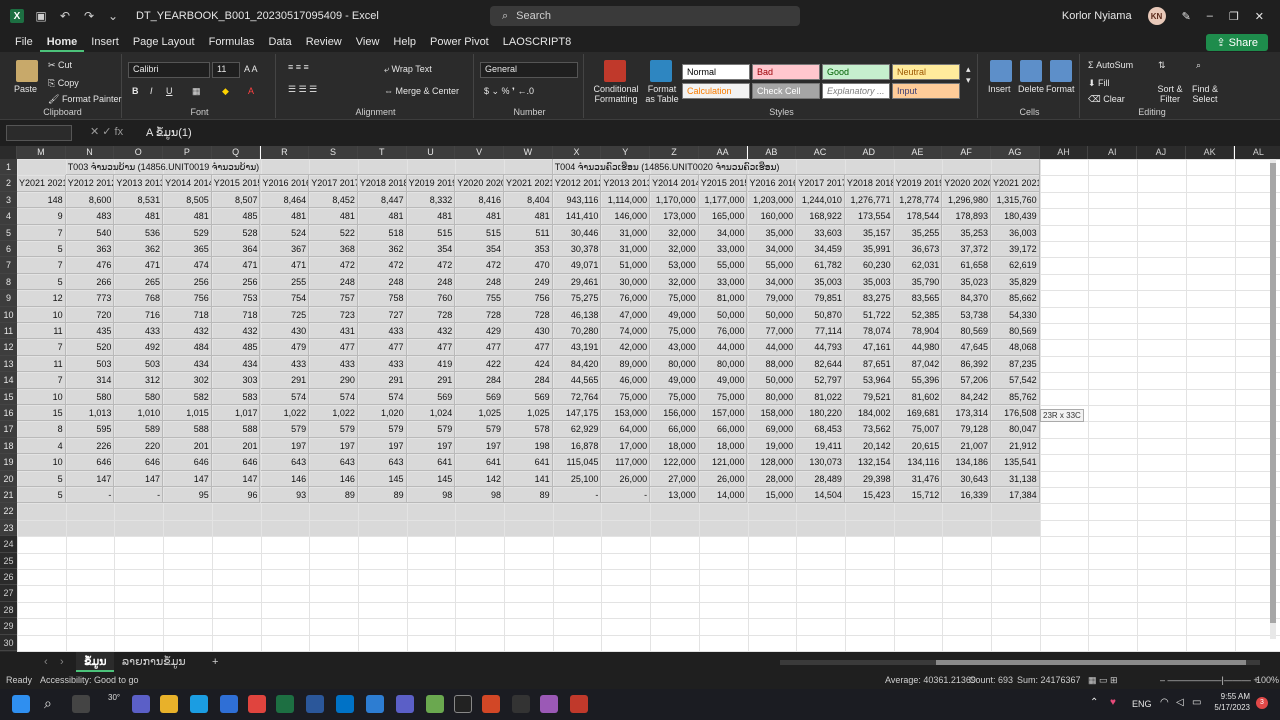 This screenshot has width=1280, height=720. I want to click on format-as-table-button: Format as Table, so click(662, 94).